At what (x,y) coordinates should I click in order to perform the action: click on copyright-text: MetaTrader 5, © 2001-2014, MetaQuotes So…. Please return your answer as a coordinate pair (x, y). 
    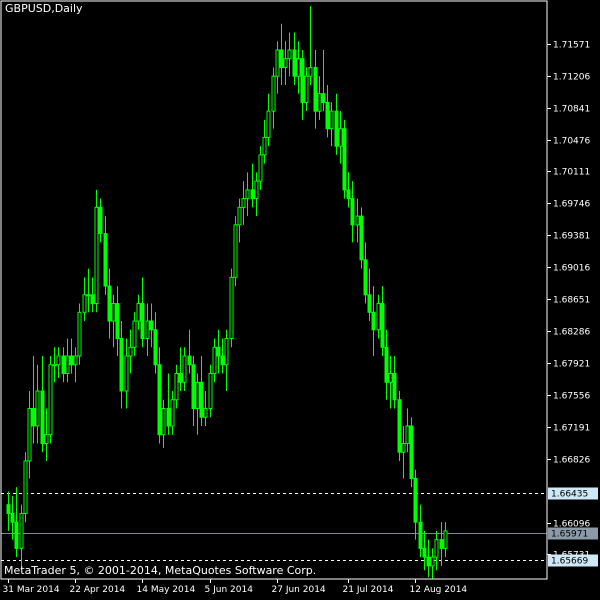
    Looking at the image, I should click on (160, 570).